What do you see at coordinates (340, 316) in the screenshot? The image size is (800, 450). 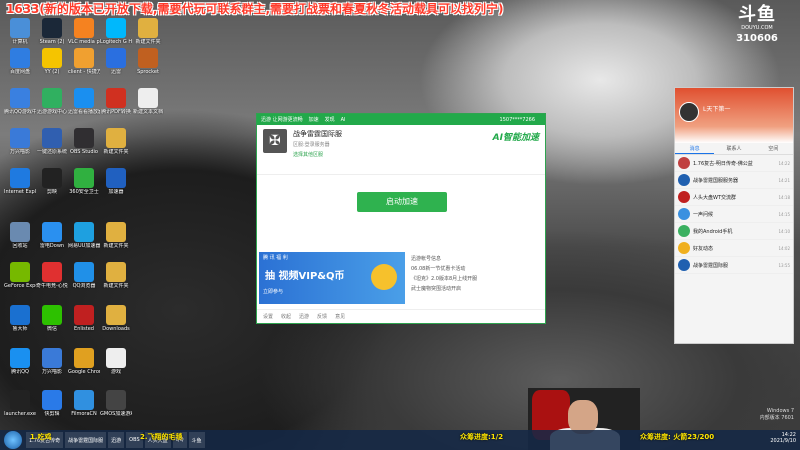 I see `footer-item: 意见` at bounding box center [340, 316].